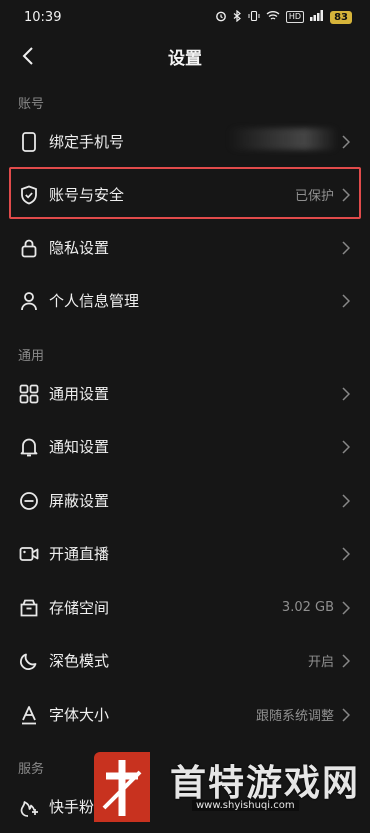 The image size is (370, 833). I want to click on status-icons: HD 83, so click(283, 17).